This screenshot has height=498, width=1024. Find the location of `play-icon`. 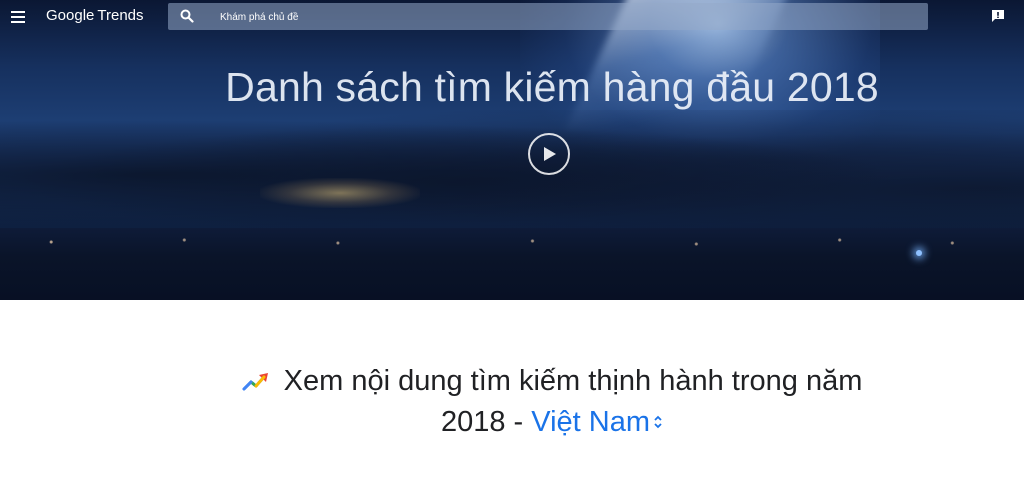

play-icon is located at coordinates (550, 154).